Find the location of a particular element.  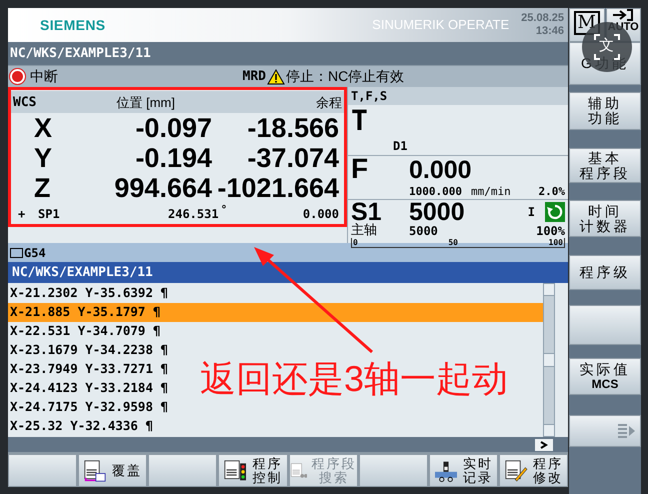

frame-icon is located at coordinates (16, 253).